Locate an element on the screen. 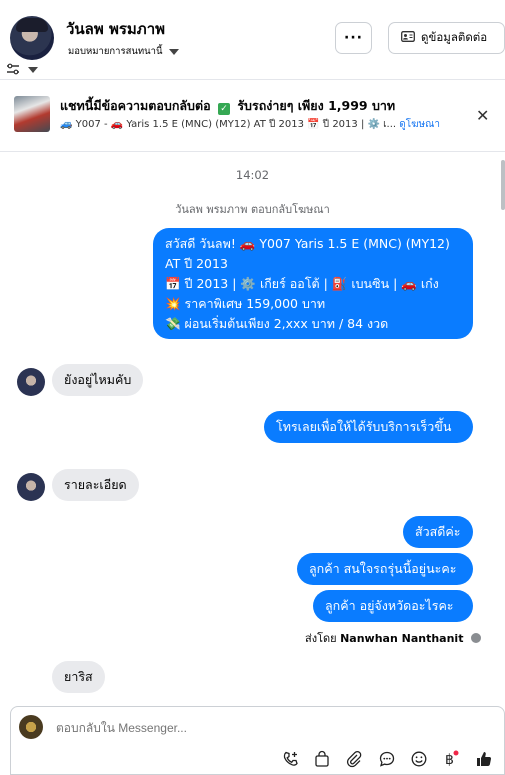 The width and height of the screenshot is (505, 775). ad-reply-banner is located at coordinates (252, 116).